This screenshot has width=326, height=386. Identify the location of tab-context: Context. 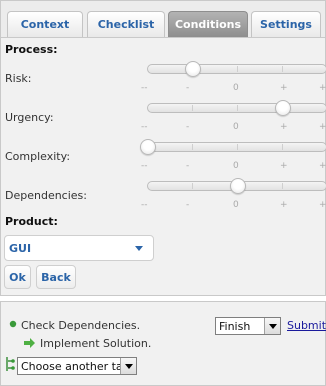
(45, 24).